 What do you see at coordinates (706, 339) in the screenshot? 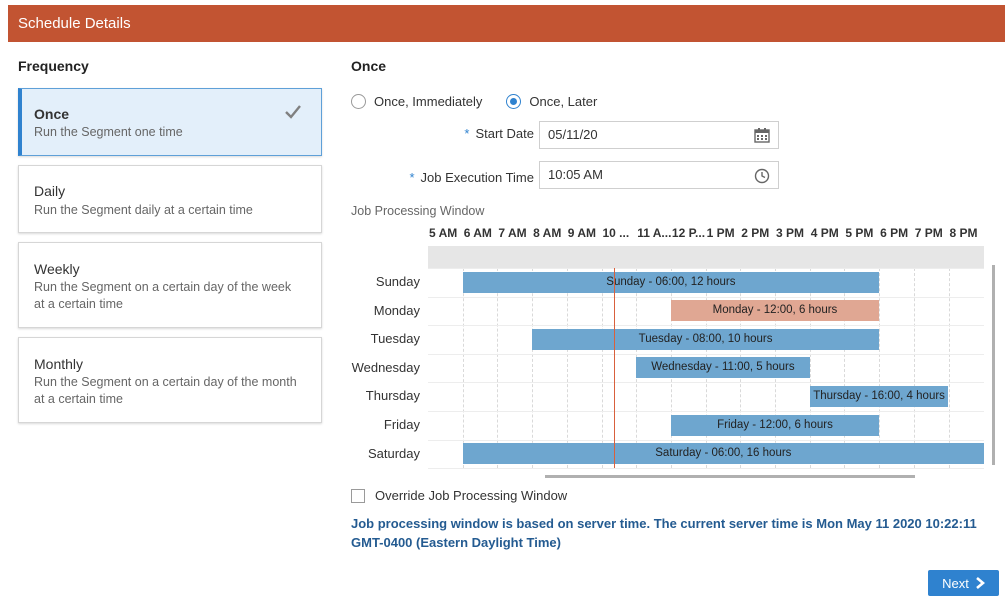
I see `schedule-bar-tuesday: Tuesday - 08:00, 10 hours` at bounding box center [706, 339].